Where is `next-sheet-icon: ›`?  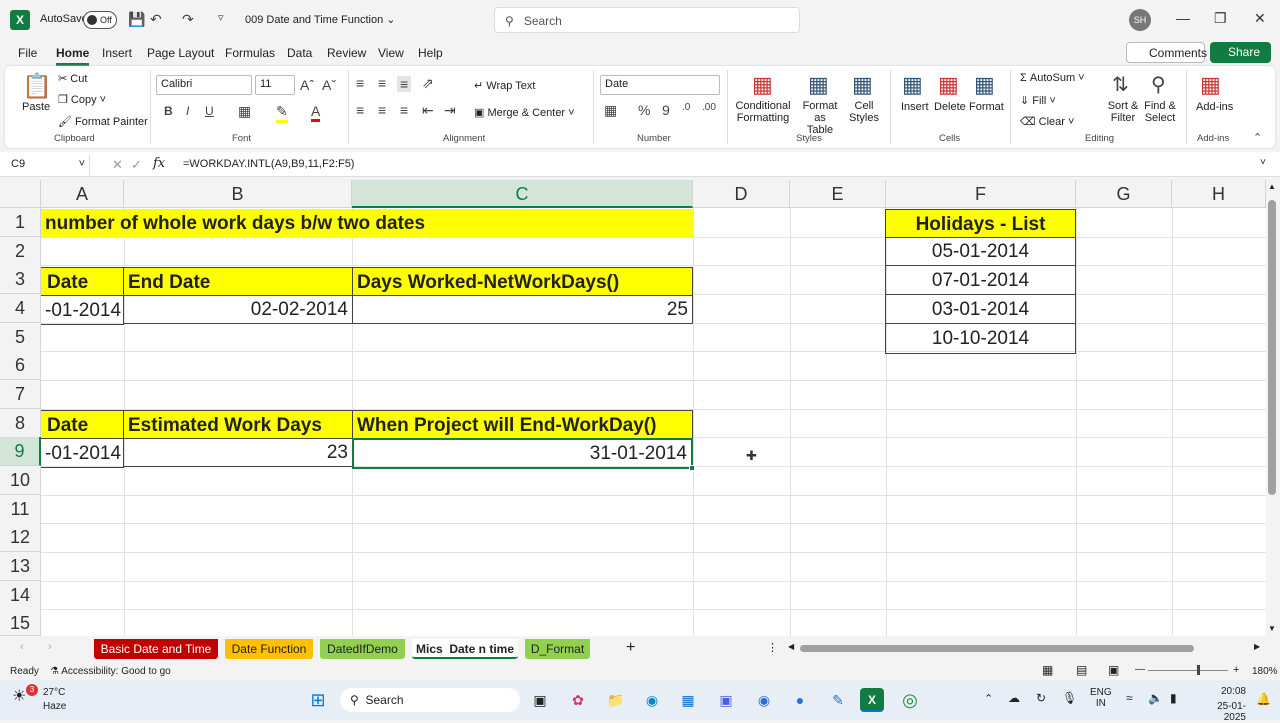 next-sheet-icon: › is located at coordinates (50, 647).